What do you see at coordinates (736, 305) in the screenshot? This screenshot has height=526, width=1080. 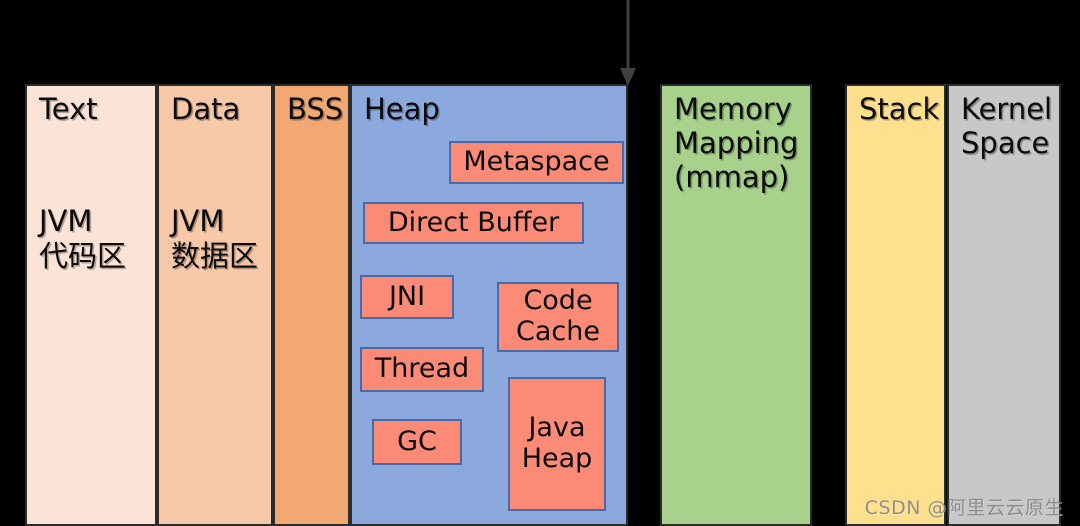 I see `segment-memory-mapping: Memory Mapping (mmap)` at bounding box center [736, 305].